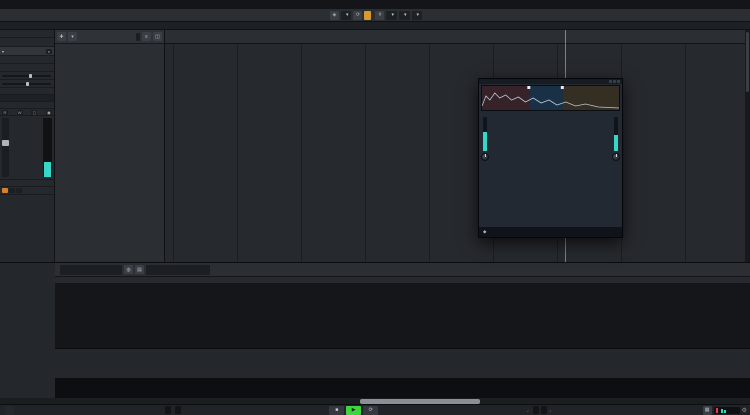 This screenshot has height=415, width=750. Describe the element at coordinates (402, 280) in the screenshot. I see `editor-ruler` at that location.